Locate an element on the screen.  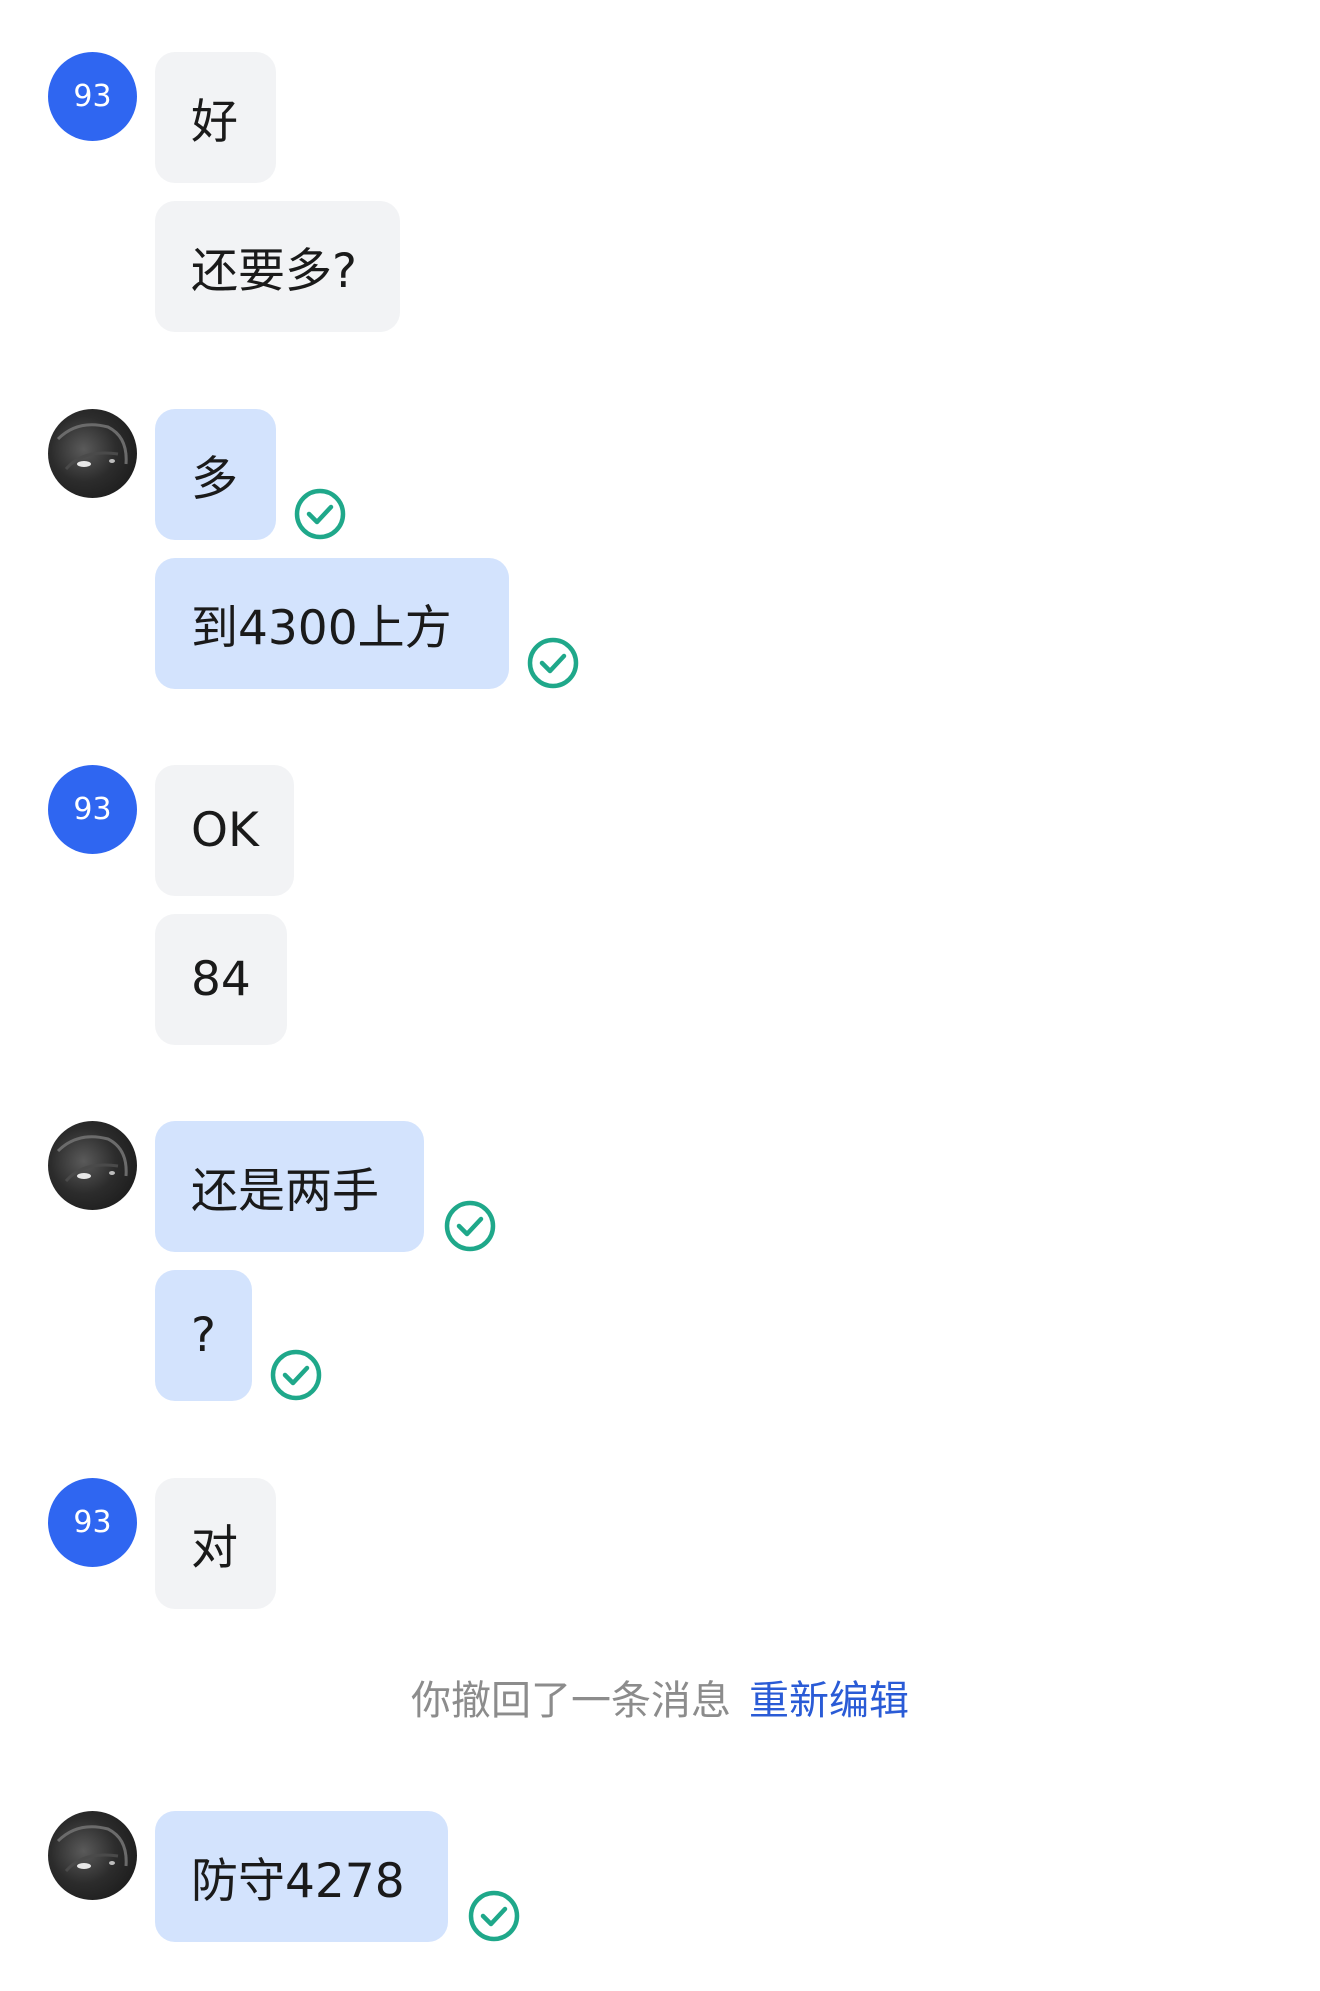
message-bubble-incoming: 还要多? is located at coordinates (277, 266).